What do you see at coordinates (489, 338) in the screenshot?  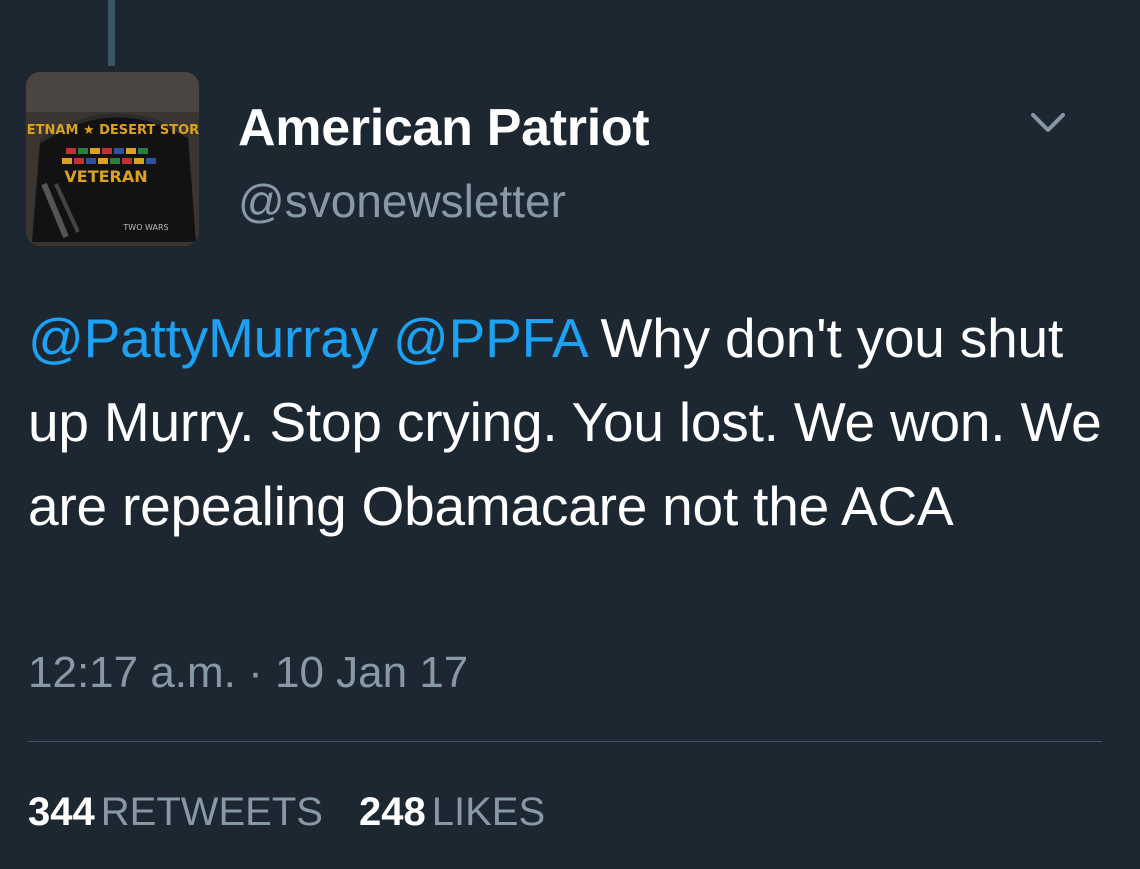 I see `mention-link: @PPFA` at bounding box center [489, 338].